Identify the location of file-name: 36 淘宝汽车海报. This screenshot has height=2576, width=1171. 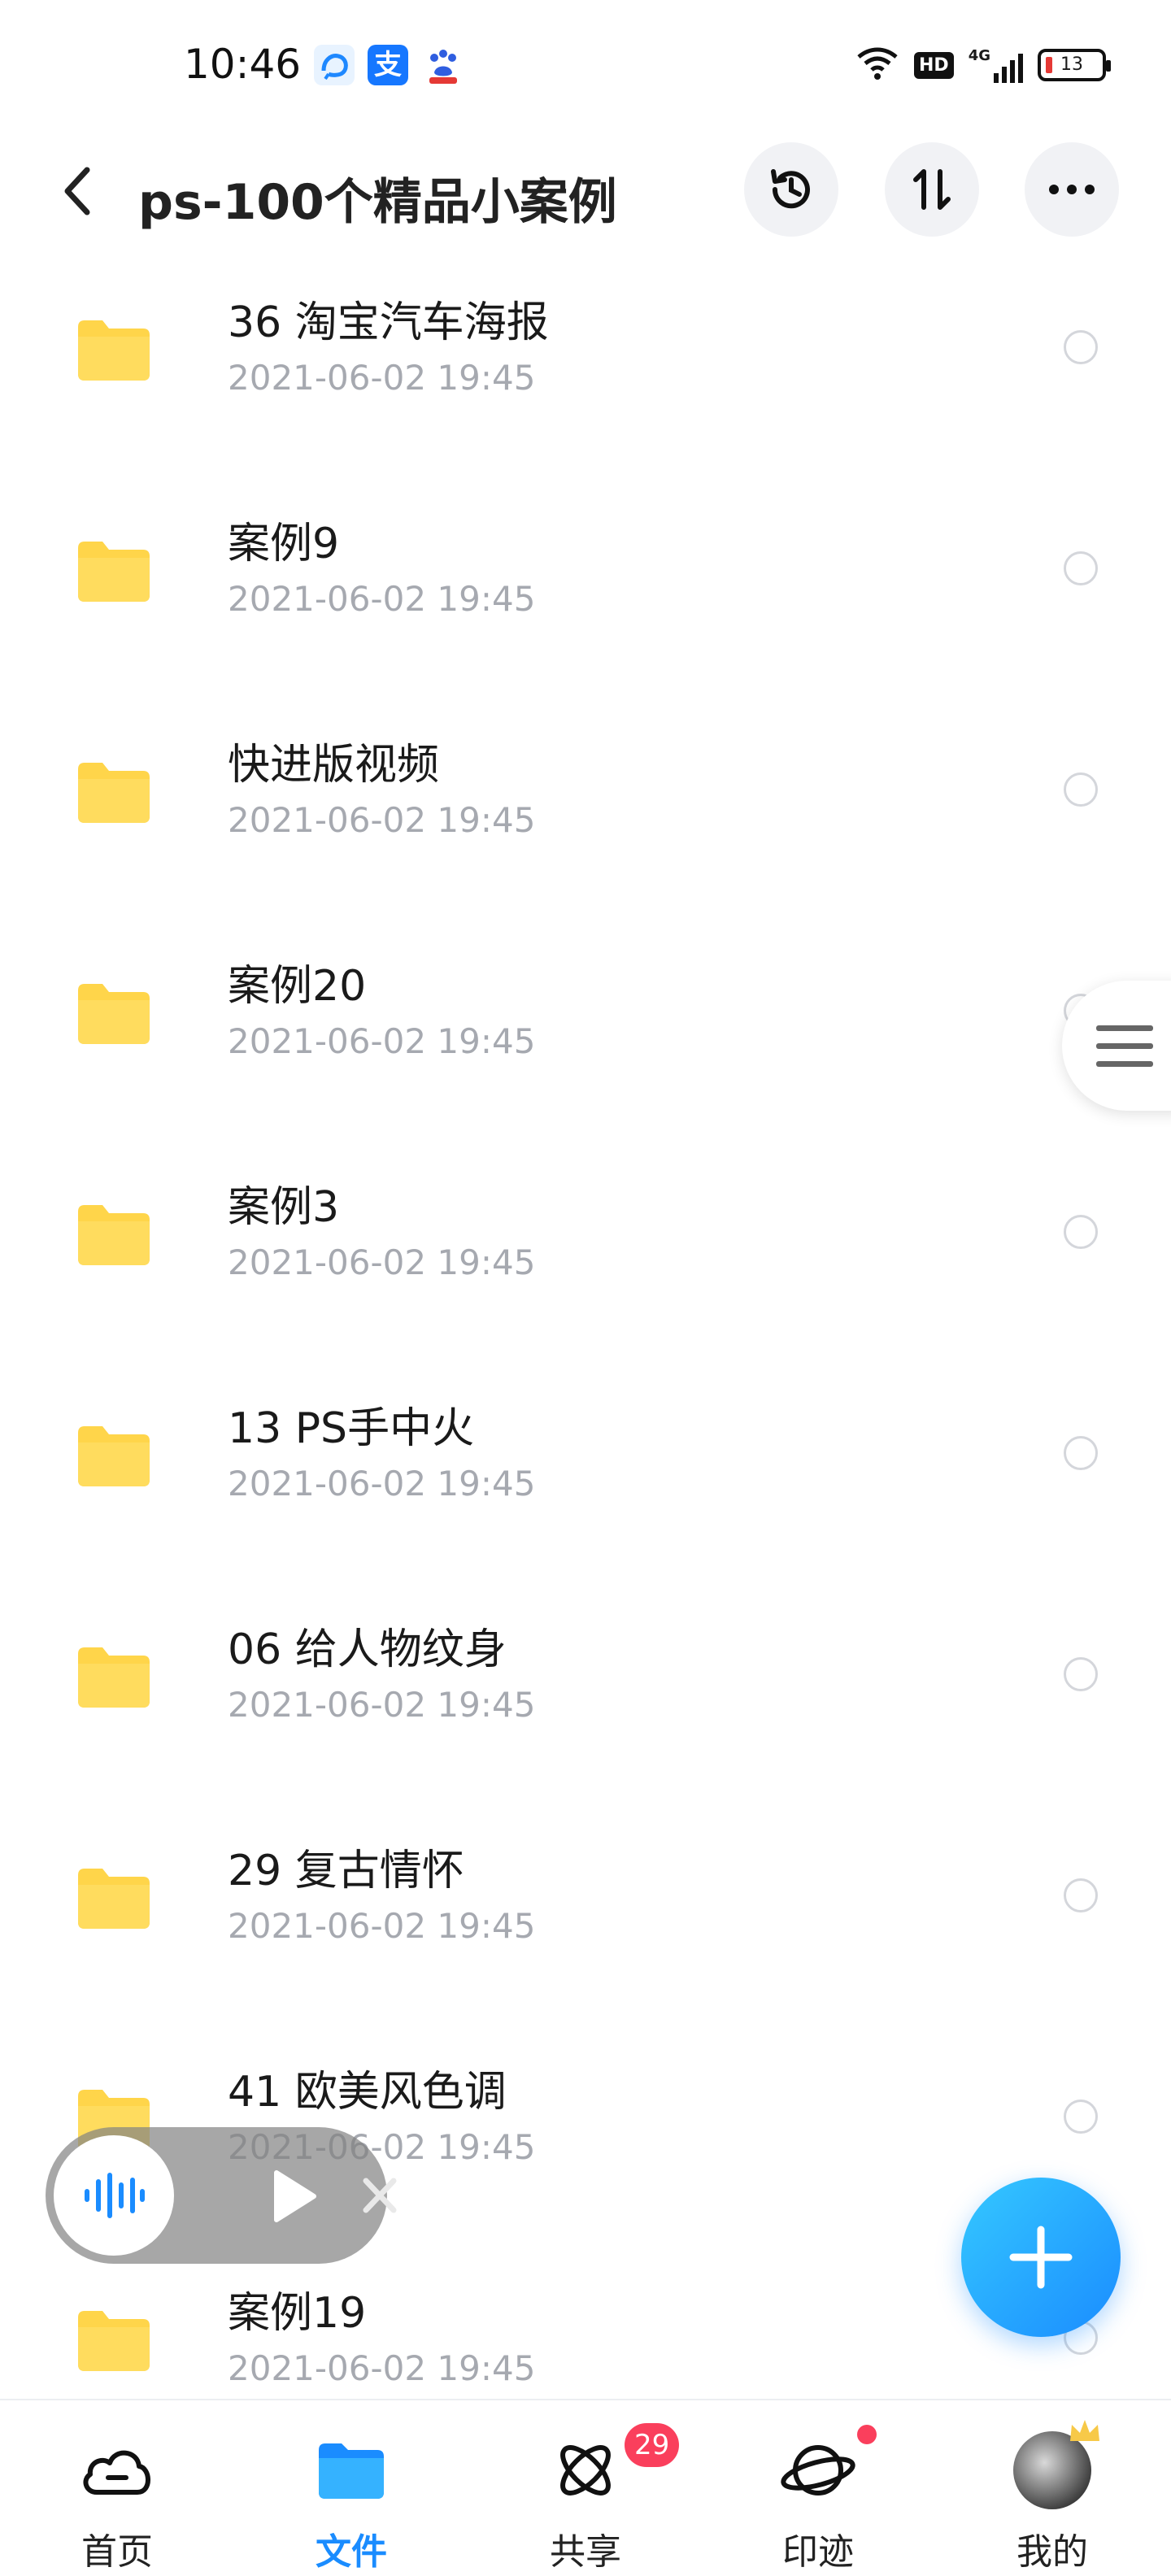
(389, 323).